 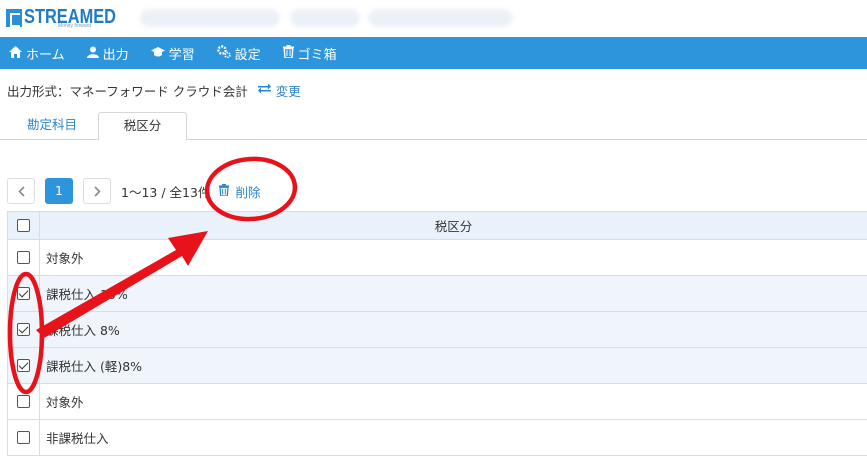 I want to click on nav-settings: 設定, so click(x=238, y=53).